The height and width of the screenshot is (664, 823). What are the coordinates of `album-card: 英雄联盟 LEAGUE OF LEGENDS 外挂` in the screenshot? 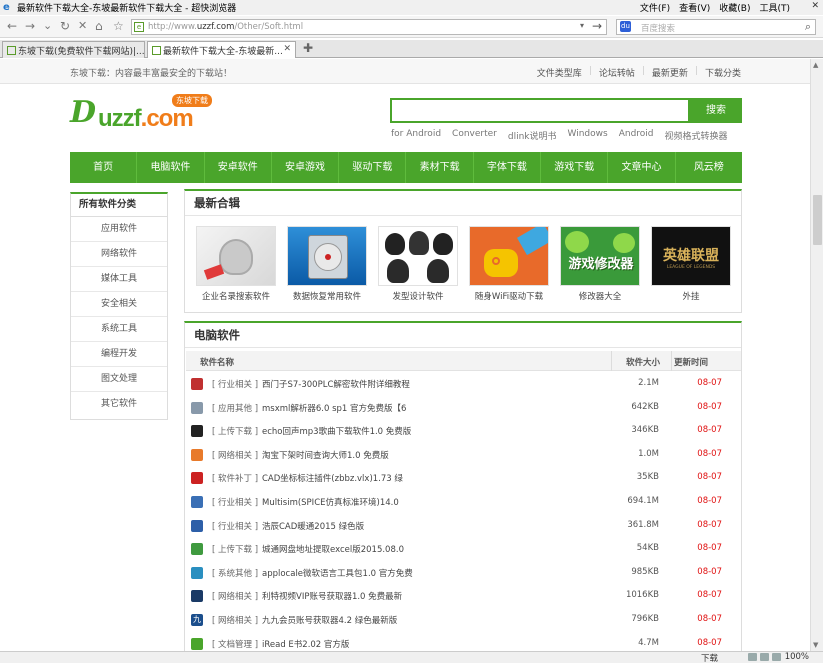 It's located at (691, 264).